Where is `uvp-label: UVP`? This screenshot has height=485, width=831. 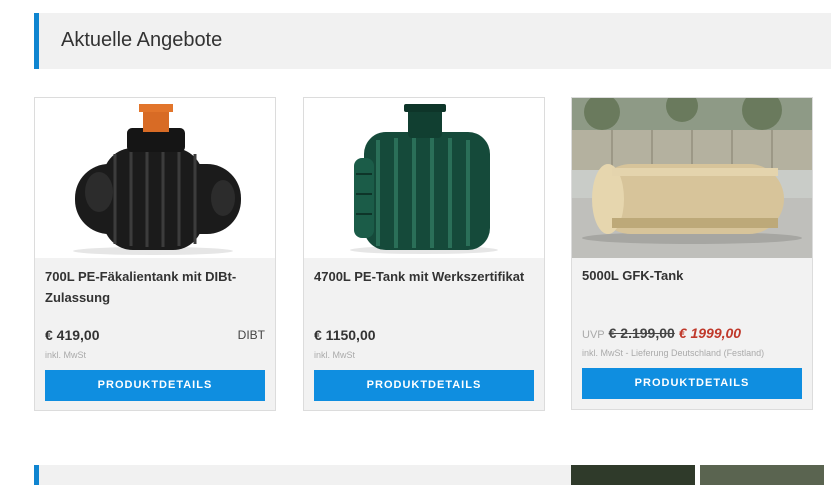
uvp-label: UVP is located at coordinates (593, 335).